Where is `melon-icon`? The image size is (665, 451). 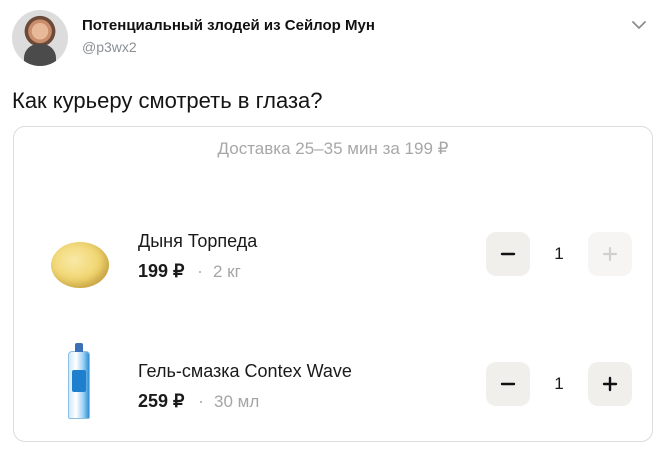
melon-icon is located at coordinates (79, 263).